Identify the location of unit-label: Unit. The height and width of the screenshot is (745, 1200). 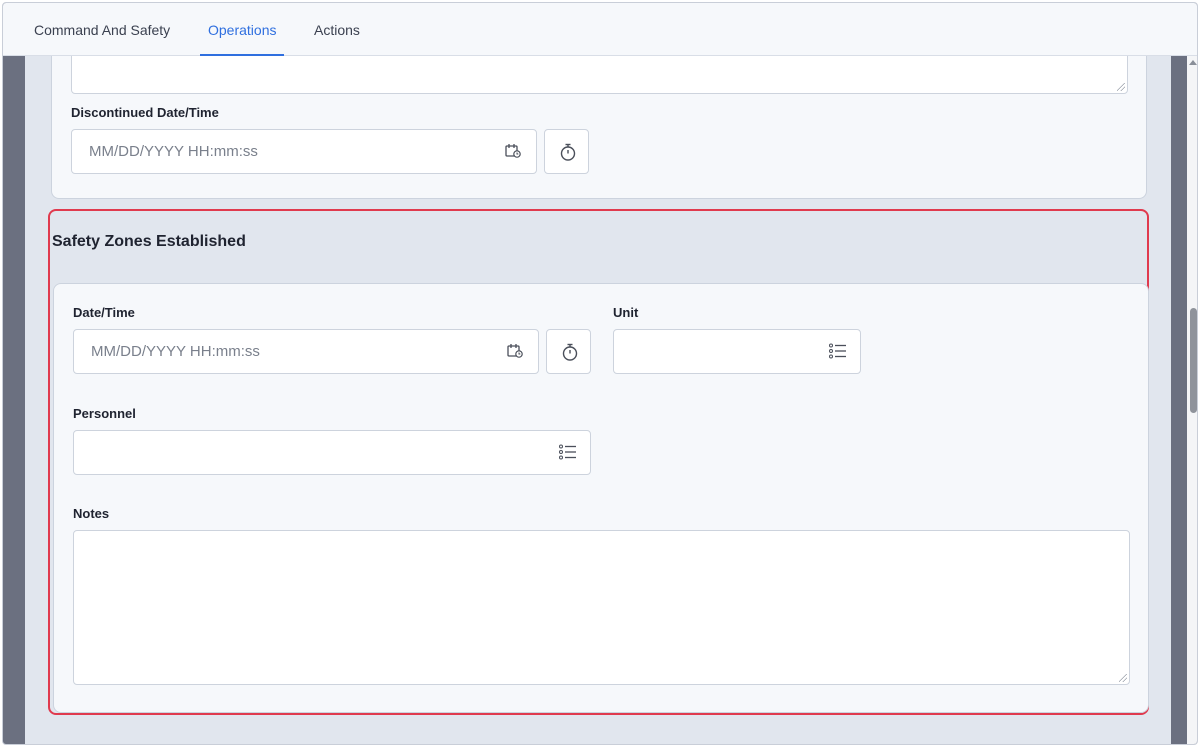
(626, 312).